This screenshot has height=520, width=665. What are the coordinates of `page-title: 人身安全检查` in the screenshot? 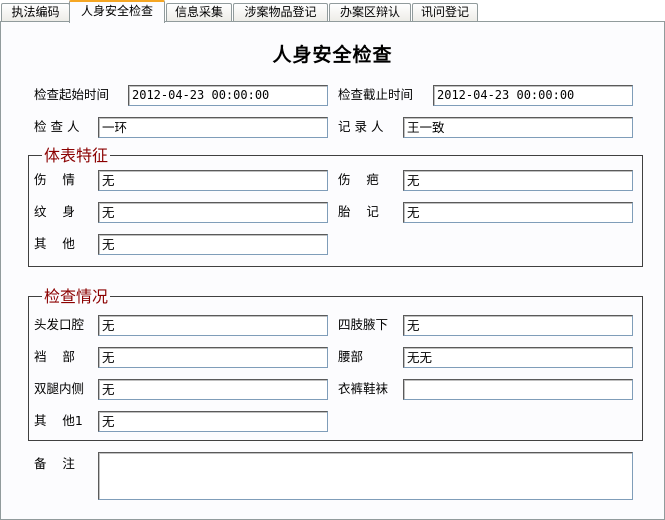 It's located at (332, 55).